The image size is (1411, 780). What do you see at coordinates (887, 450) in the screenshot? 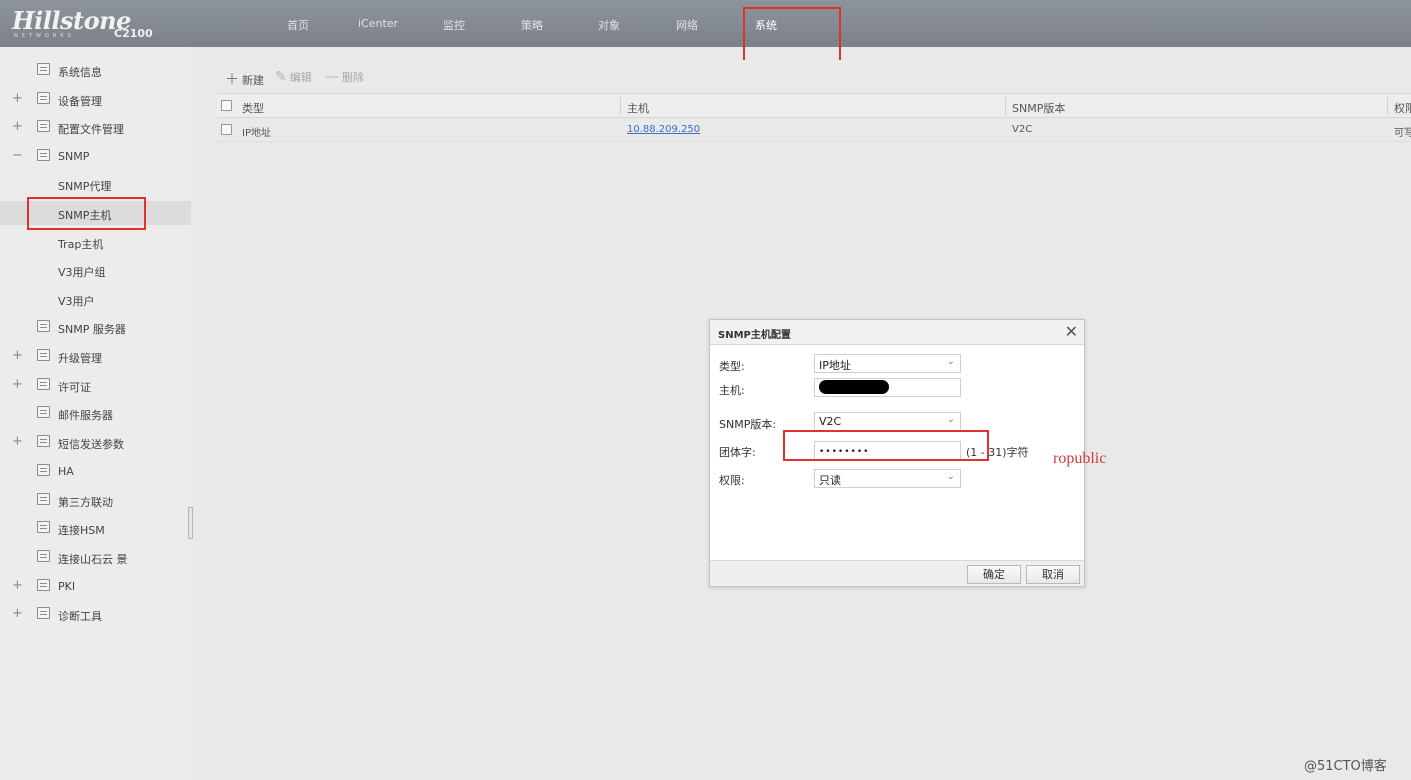
I see `community-password-input: ••••••••` at bounding box center [887, 450].